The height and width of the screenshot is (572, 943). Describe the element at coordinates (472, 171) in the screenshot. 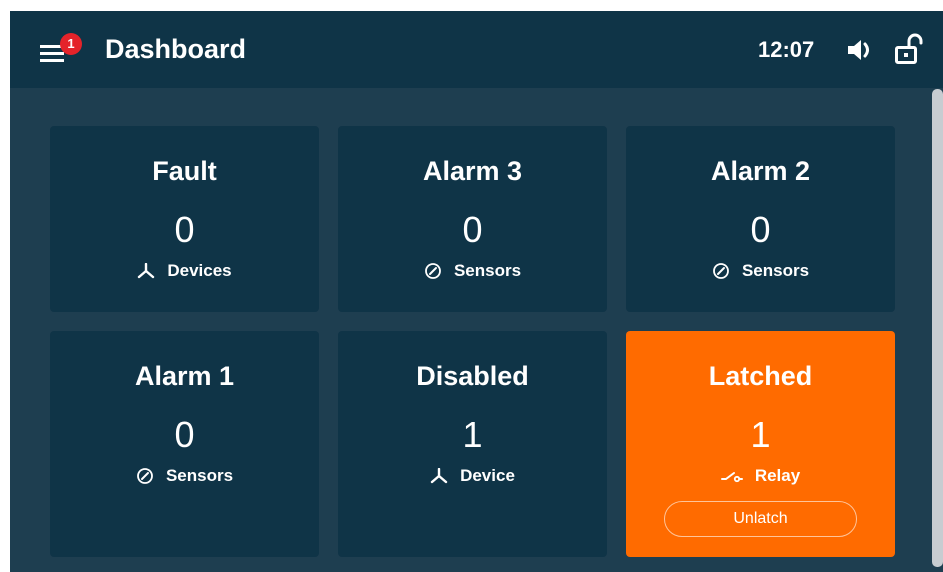

I see `card-title: Alarm 3` at that location.